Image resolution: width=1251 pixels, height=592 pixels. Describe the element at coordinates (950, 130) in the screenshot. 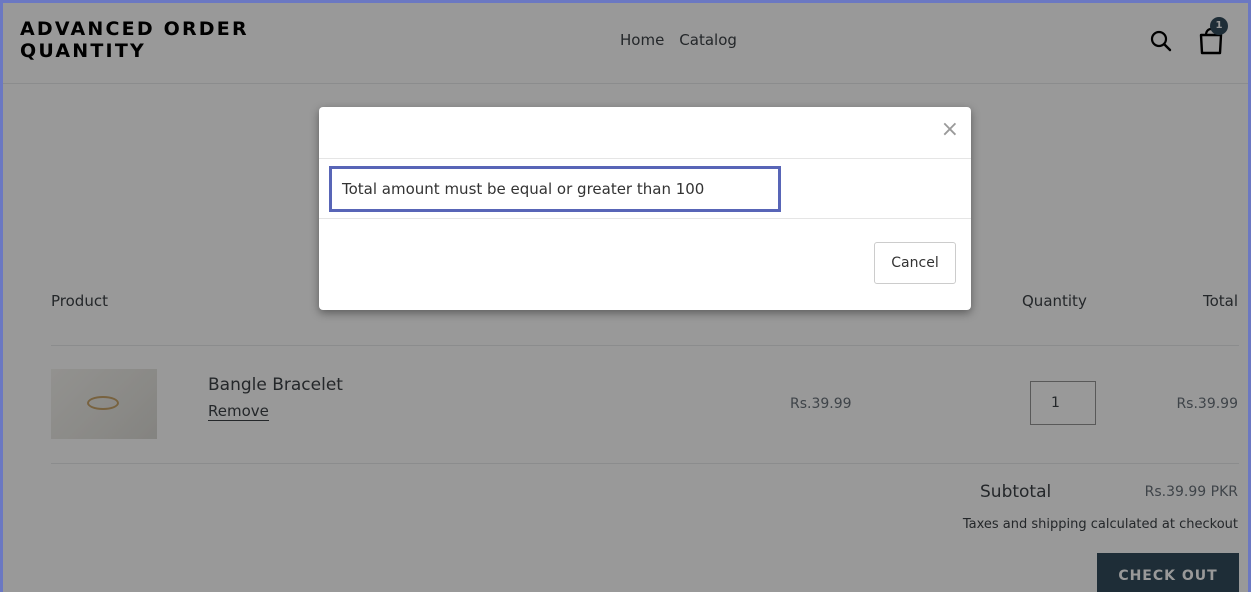

I see `close-icon: ×` at that location.